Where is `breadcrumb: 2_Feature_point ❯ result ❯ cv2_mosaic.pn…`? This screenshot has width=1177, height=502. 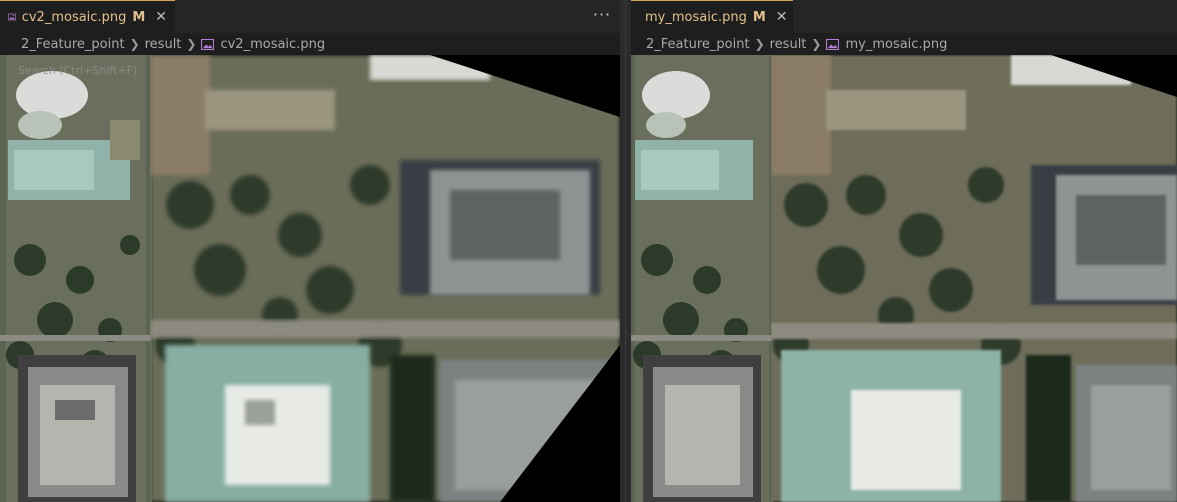
breadcrumb: 2_Feature_point ❯ result ❯ cv2_mosaic.pn… is located at coordinates (310, 44).